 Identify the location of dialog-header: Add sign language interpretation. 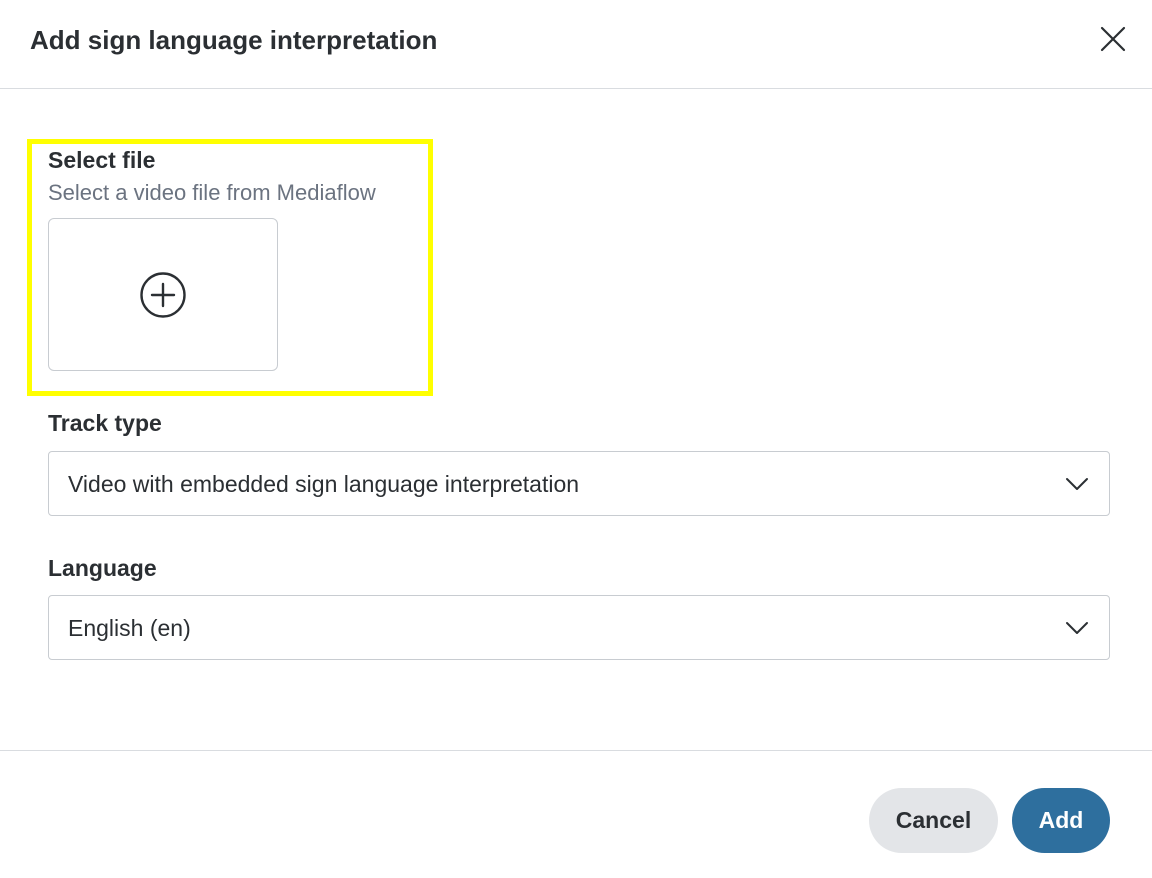
(576, 44).